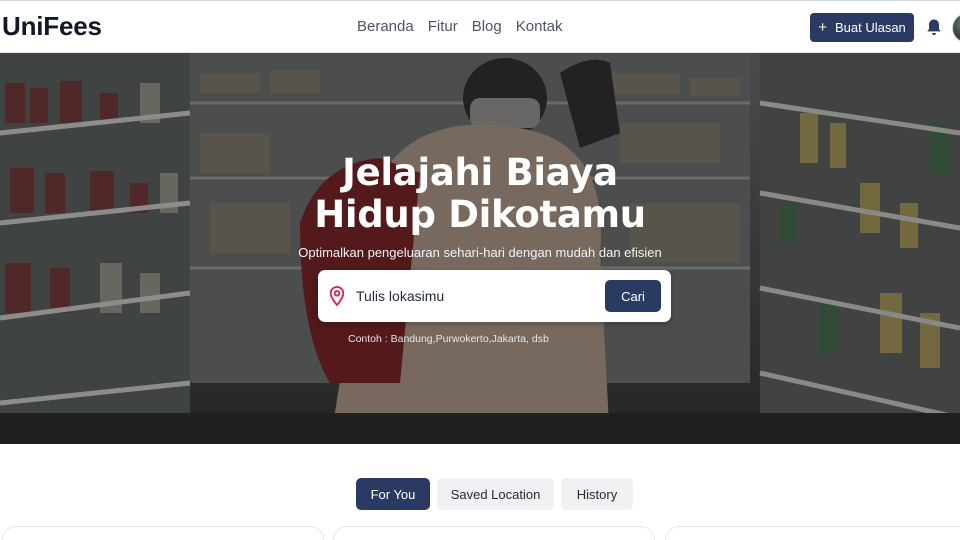  Describe the element at coordinates (448, 339) in the screenshot. I see `search-example-text: Contoh : Bandung,Purwokerto,Jakarta, dsb` at that location.